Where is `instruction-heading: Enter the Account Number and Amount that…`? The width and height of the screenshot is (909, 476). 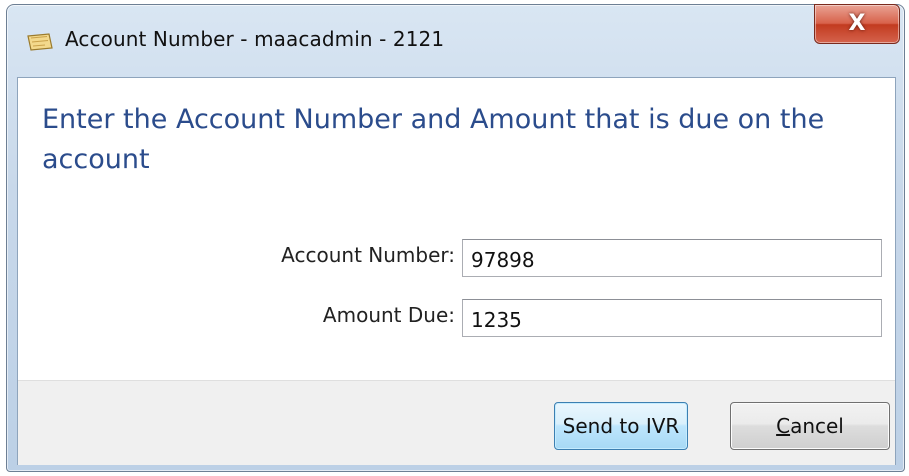 instruction-heading: Enter the Account Number and Amount that… is located at coordinates (433, 139).